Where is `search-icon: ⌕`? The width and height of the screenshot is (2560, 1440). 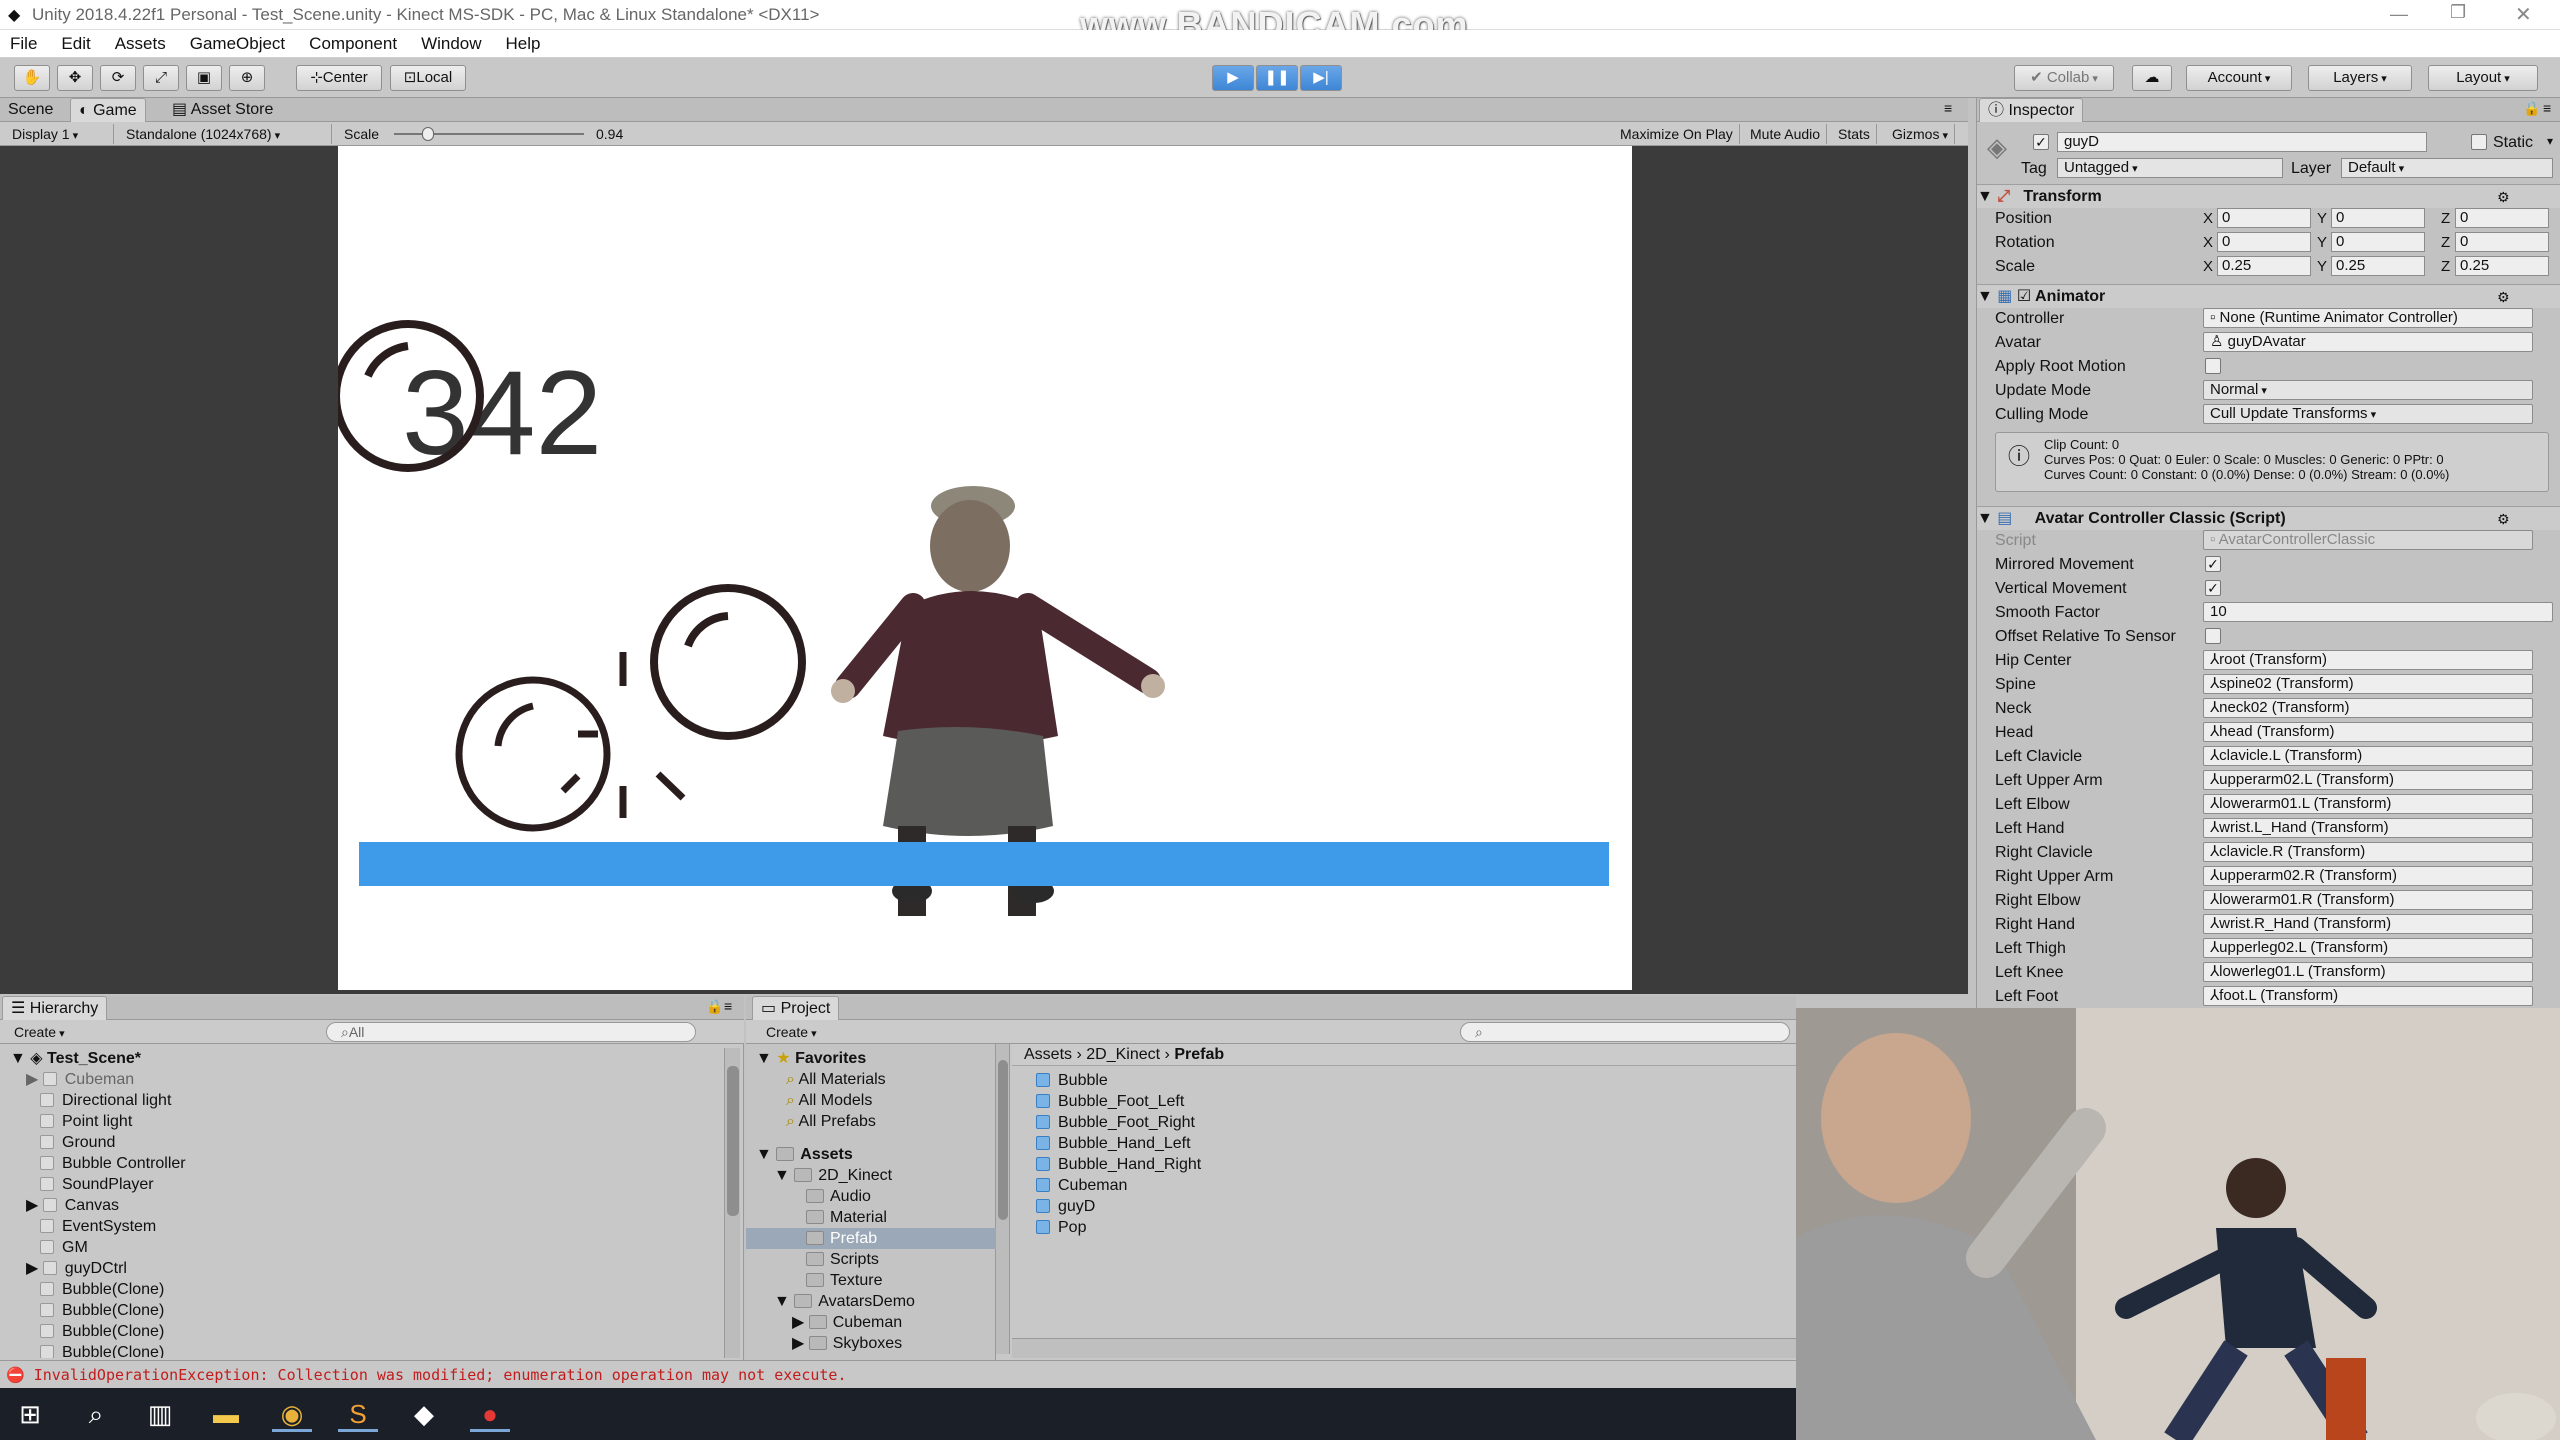 search-icon: ⌕ is located at coordinates (96, 1414).